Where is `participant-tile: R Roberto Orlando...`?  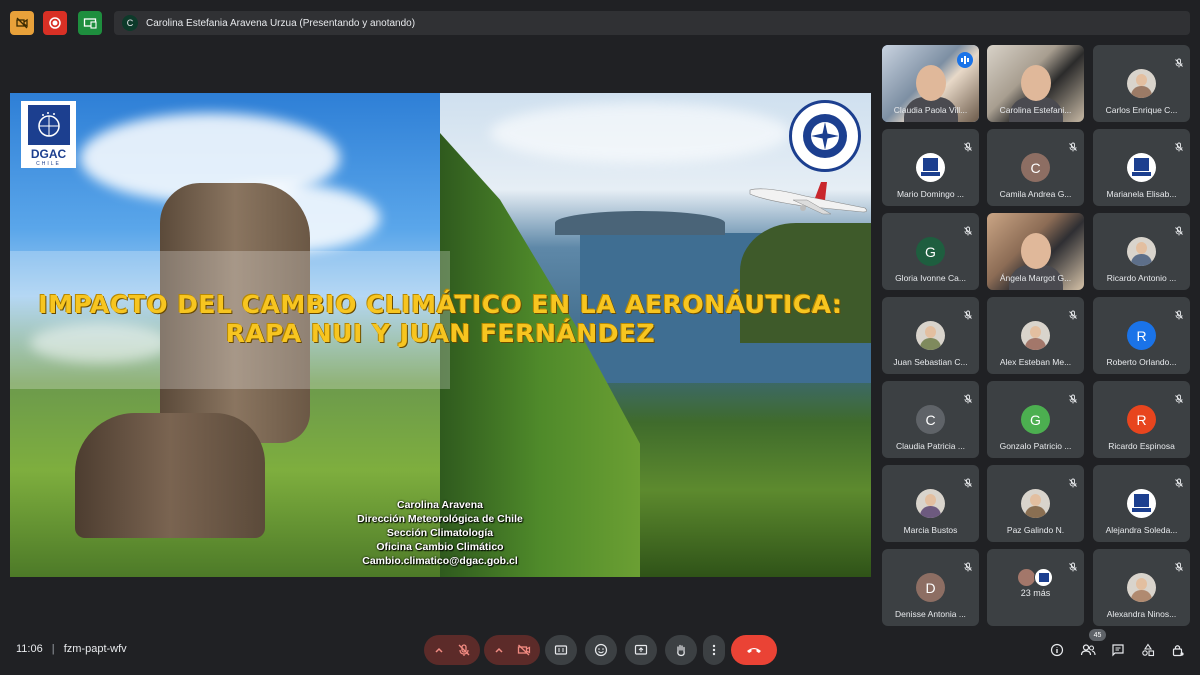
participant-tile: R Roberto Orlando... is located at coordinates (1141, 335).